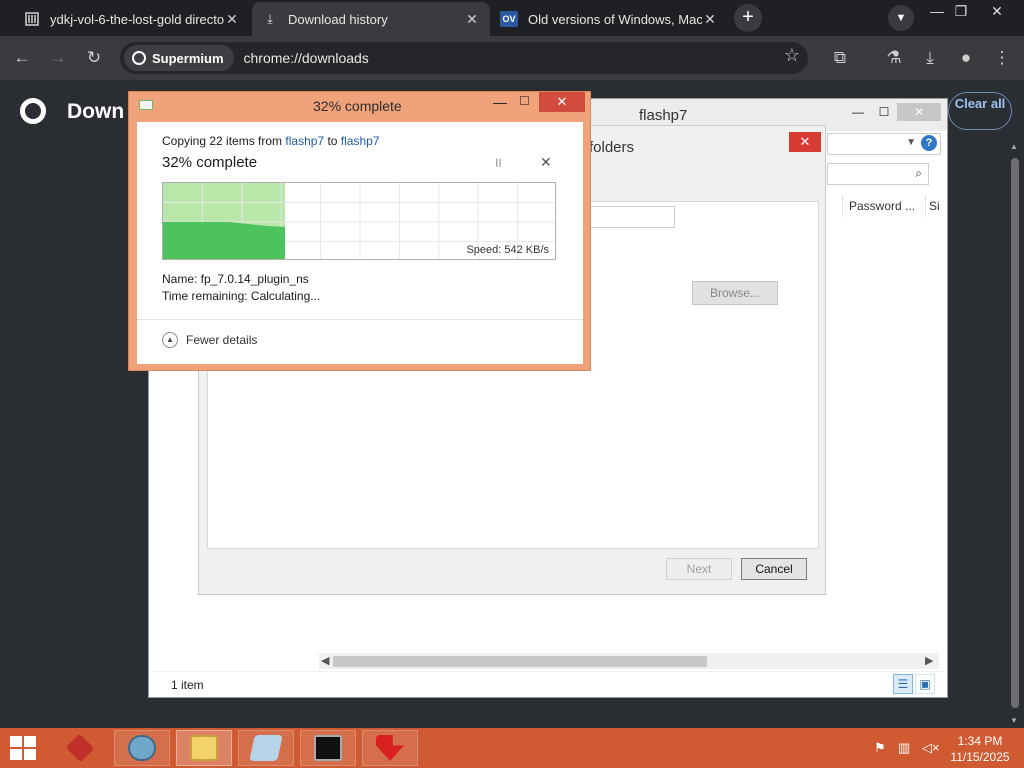 The width and height of the screenshot is (1024, 768). Describe the element at coordinates (222, 340) in the screenshot. I see `fewer-details-label: Fewer details` at that location.